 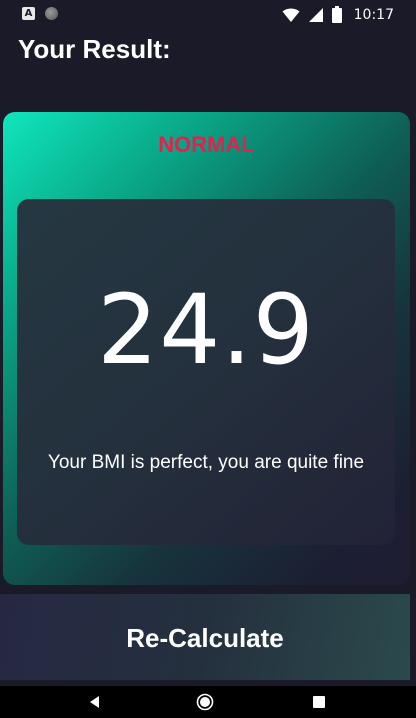 I want to click on page-title: Your Result:, so click(x=94, y=49).